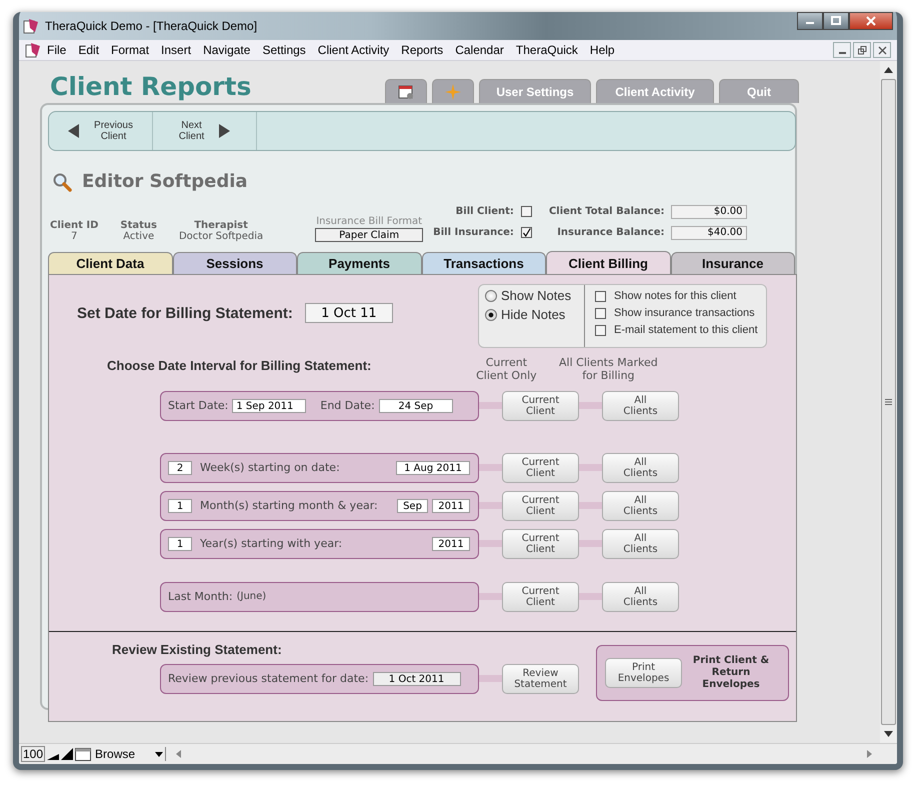 This screenshot has height=792, width=922. What do you see at coordinates (416, 679) in the screenshot?
I see `review-date-field: 1 Oct 2011` at bounding box center [416, 679].